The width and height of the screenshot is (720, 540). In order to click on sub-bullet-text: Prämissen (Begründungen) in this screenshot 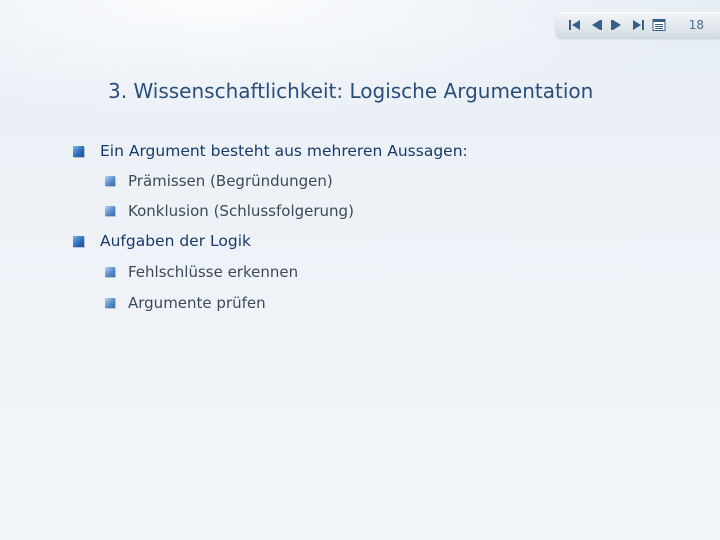, I will do `click(230, 181)`.